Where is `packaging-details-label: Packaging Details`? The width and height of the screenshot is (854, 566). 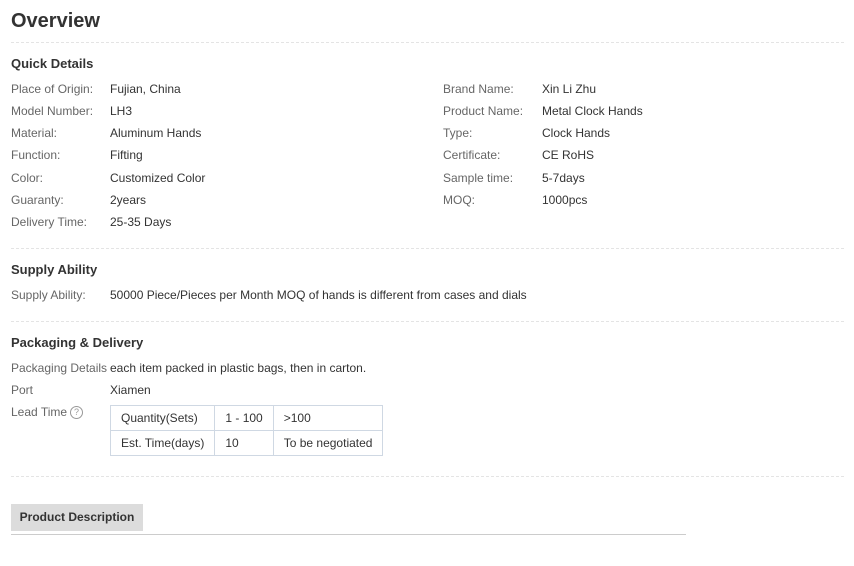
packaging-details-label: Packaging Details is located at coordinates (59, 368).